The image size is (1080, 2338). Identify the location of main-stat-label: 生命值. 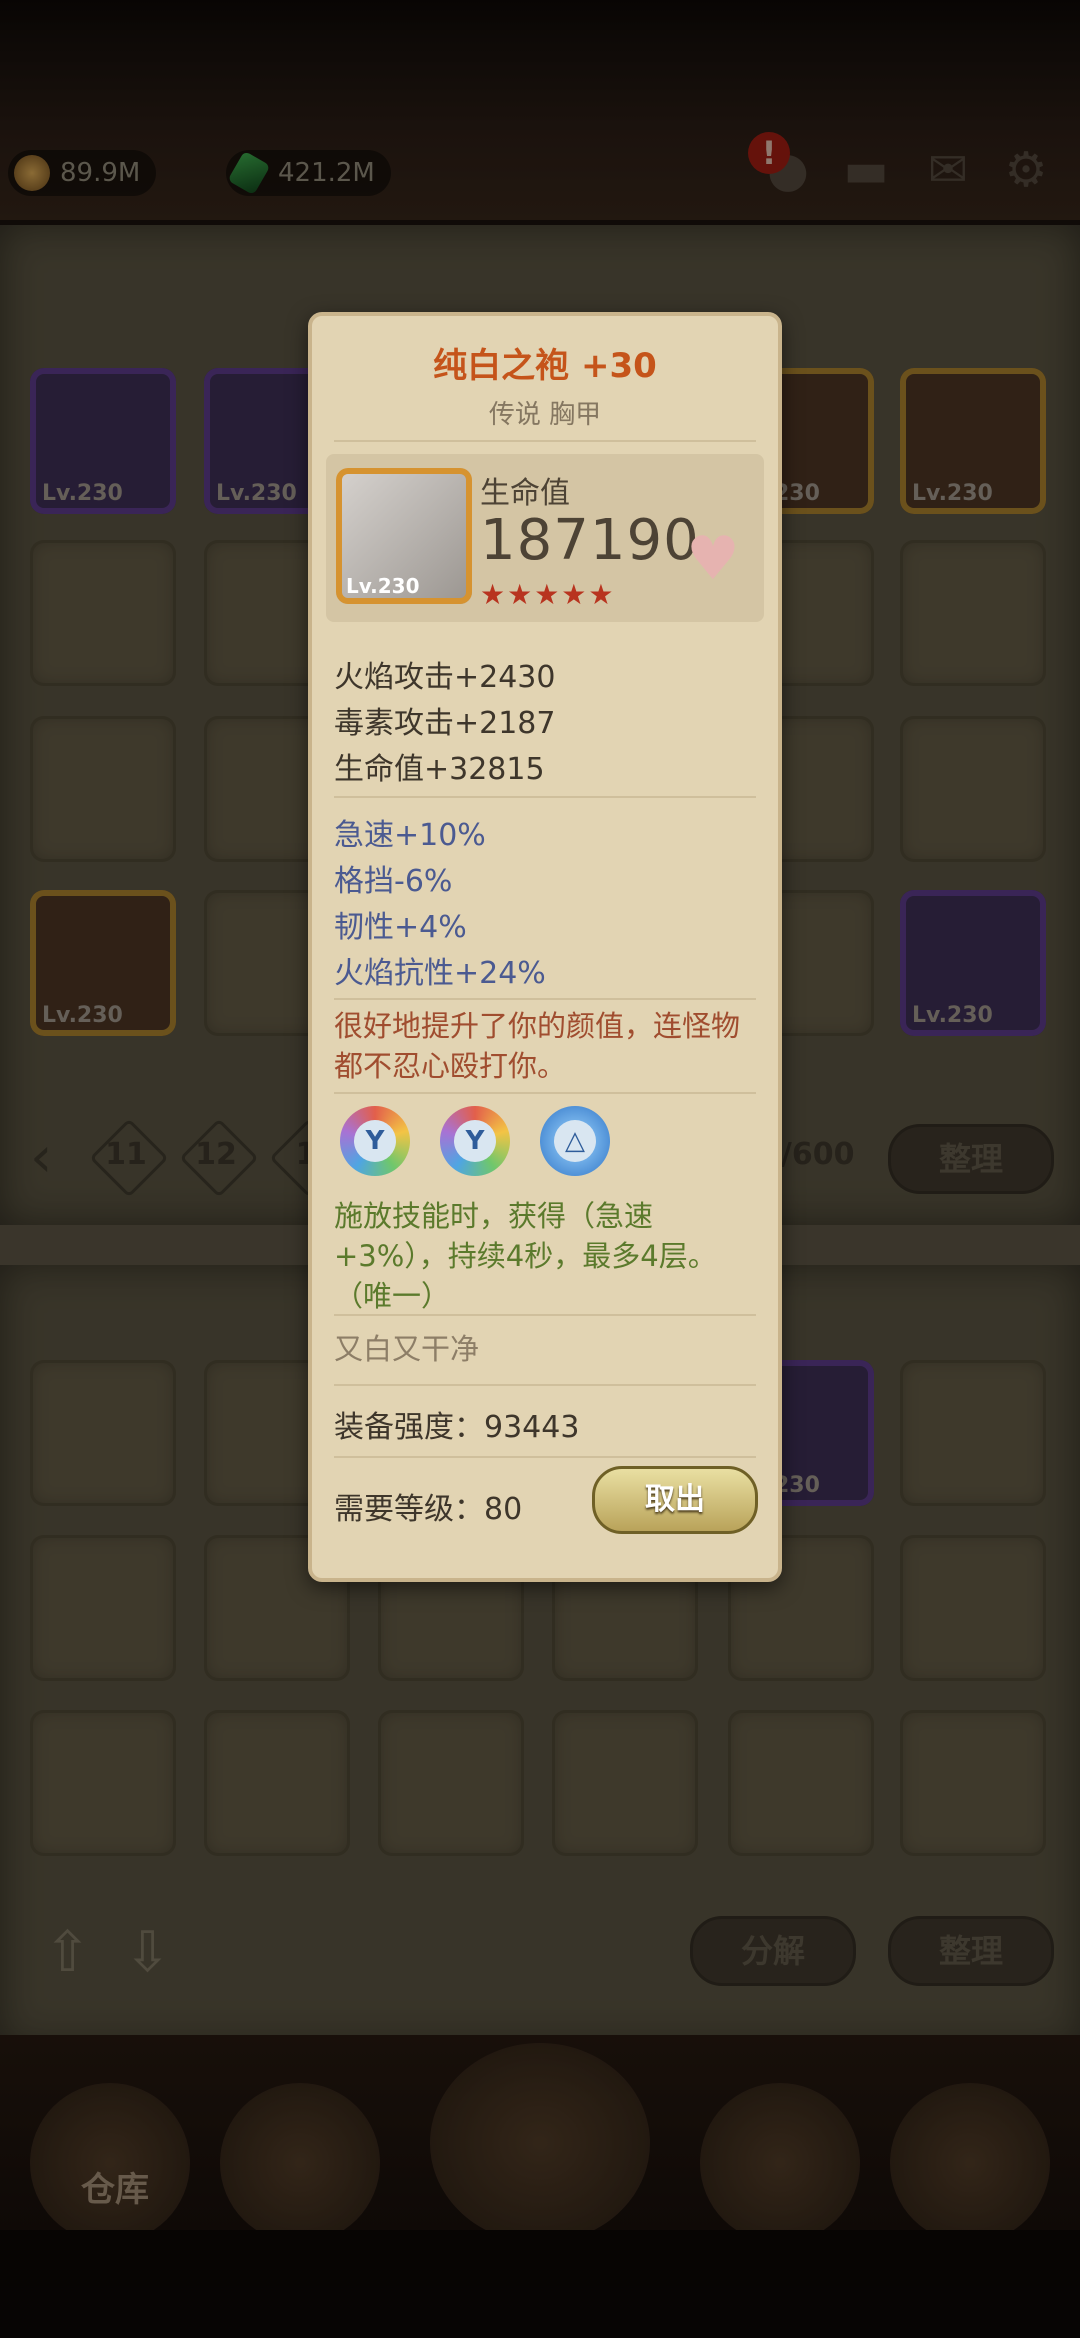
(525, 493).